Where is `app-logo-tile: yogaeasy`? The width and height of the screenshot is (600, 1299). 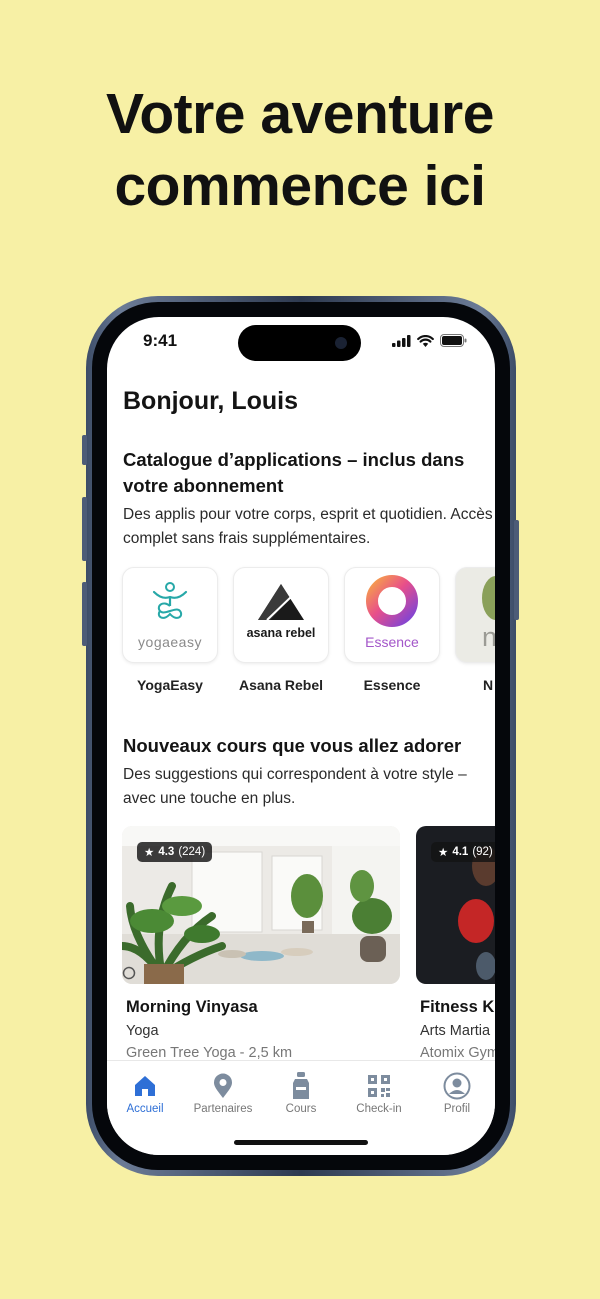
app-logo-tile: yogaeasy is located at coordinates (170, 615).